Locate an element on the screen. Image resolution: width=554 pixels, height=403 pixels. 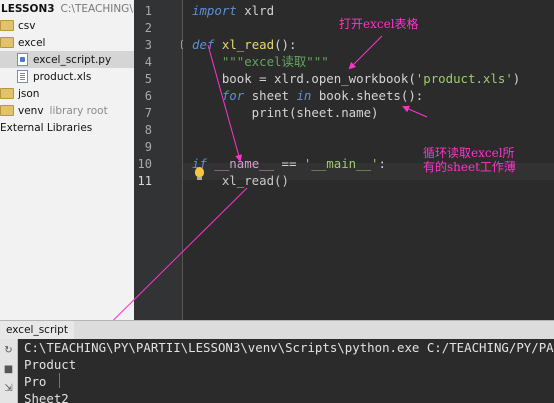
run-toolbar: ↻ ■ ⇲ is located at coordinates (9, 371).